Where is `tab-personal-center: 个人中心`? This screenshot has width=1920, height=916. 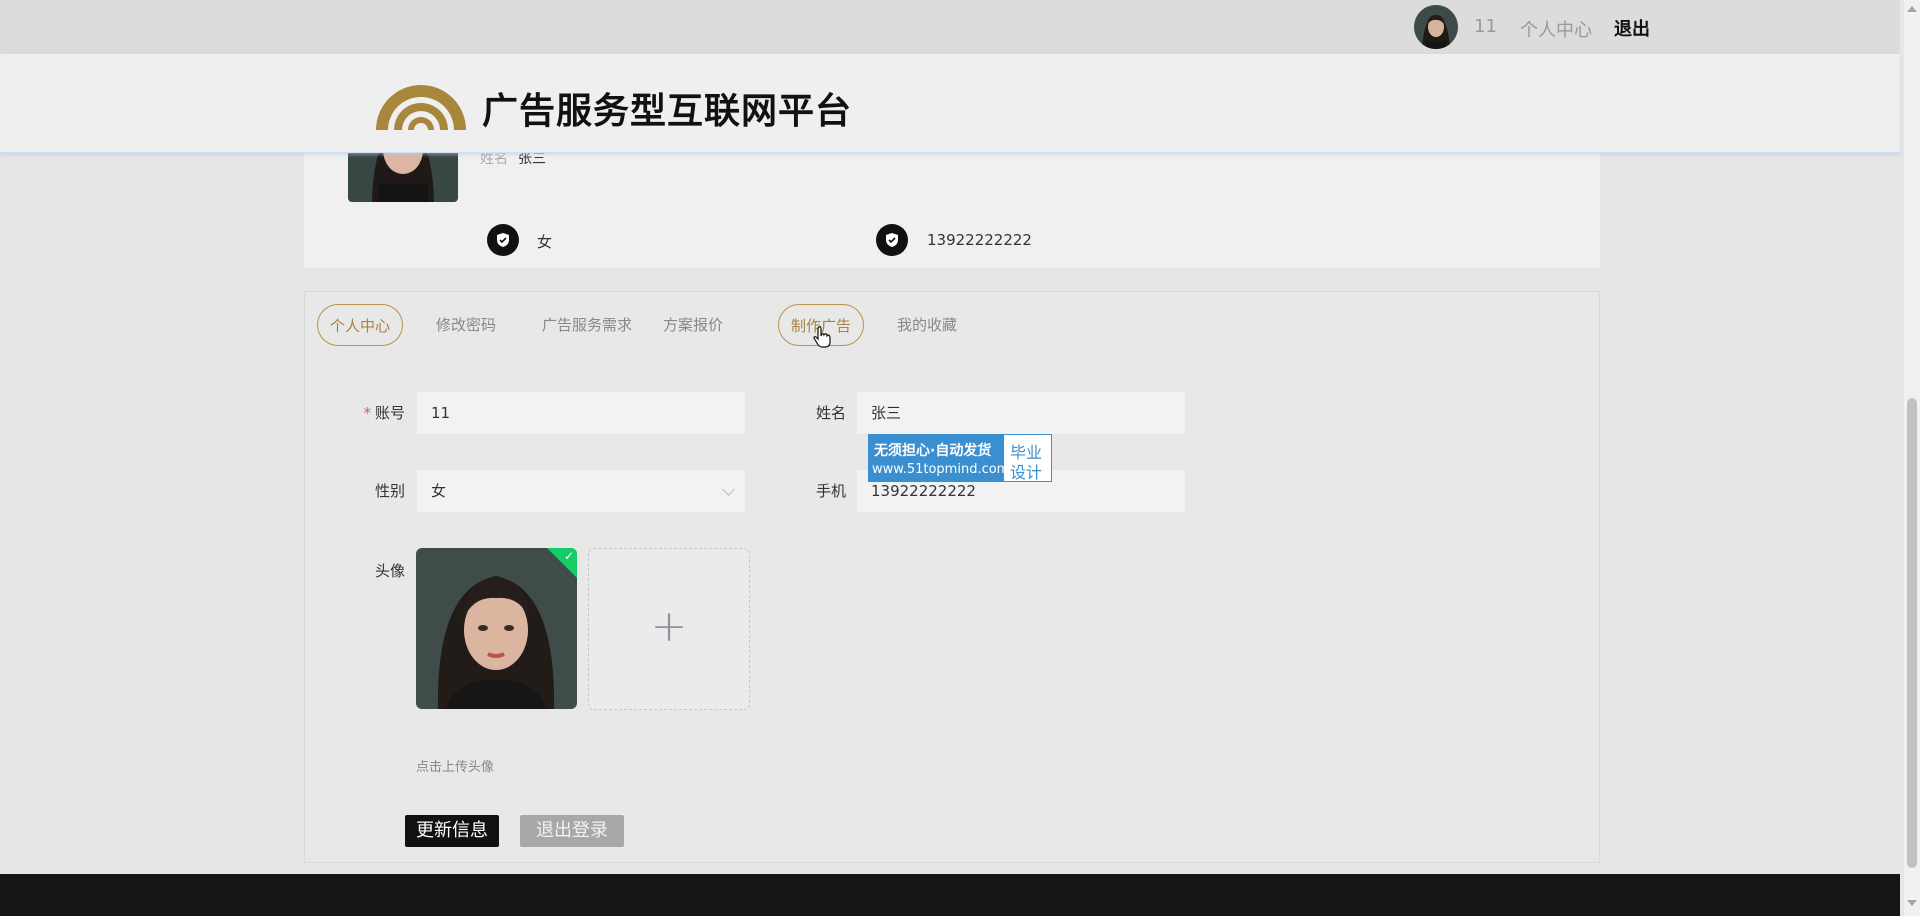 tab-personal-center: 个人中心 is located at coordinates (360, 325).